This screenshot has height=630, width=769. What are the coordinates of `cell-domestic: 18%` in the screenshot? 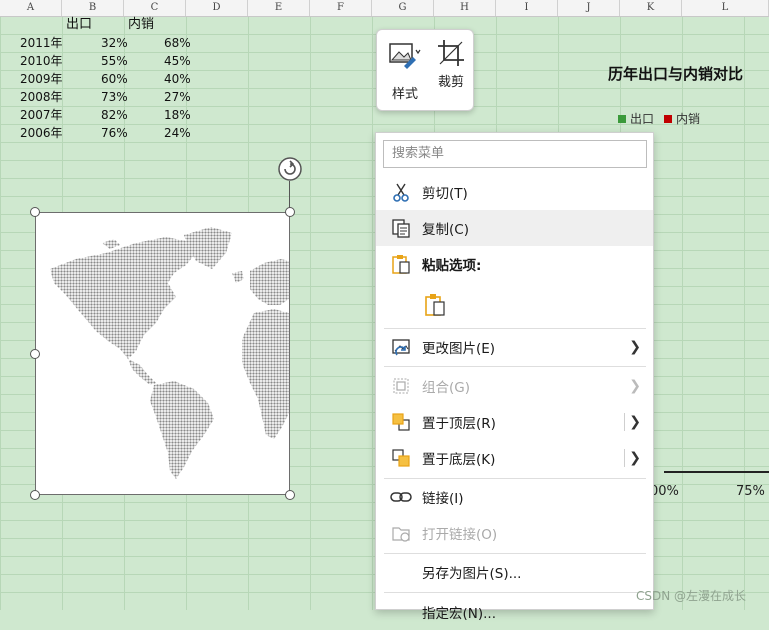 It's located at (177, 115).